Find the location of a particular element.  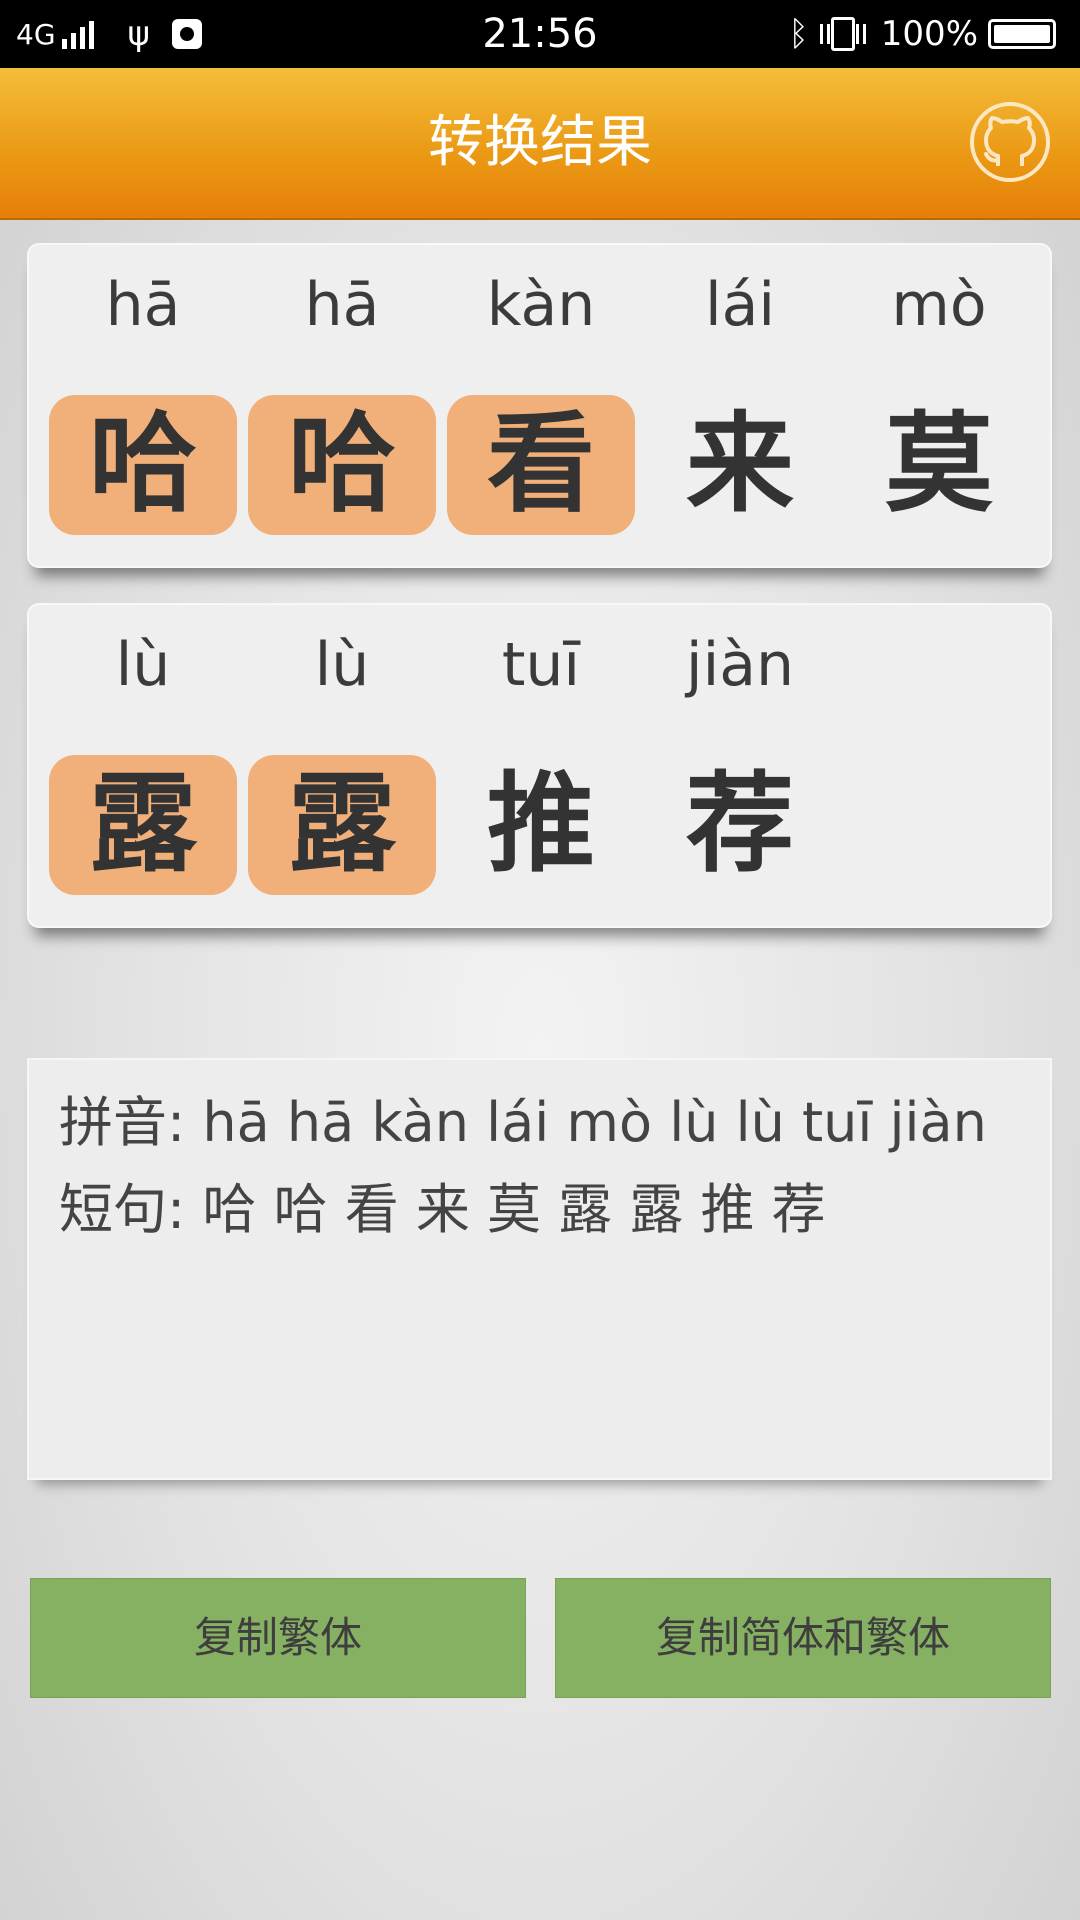

vibrate-icon is located at coordinates (842, 34).